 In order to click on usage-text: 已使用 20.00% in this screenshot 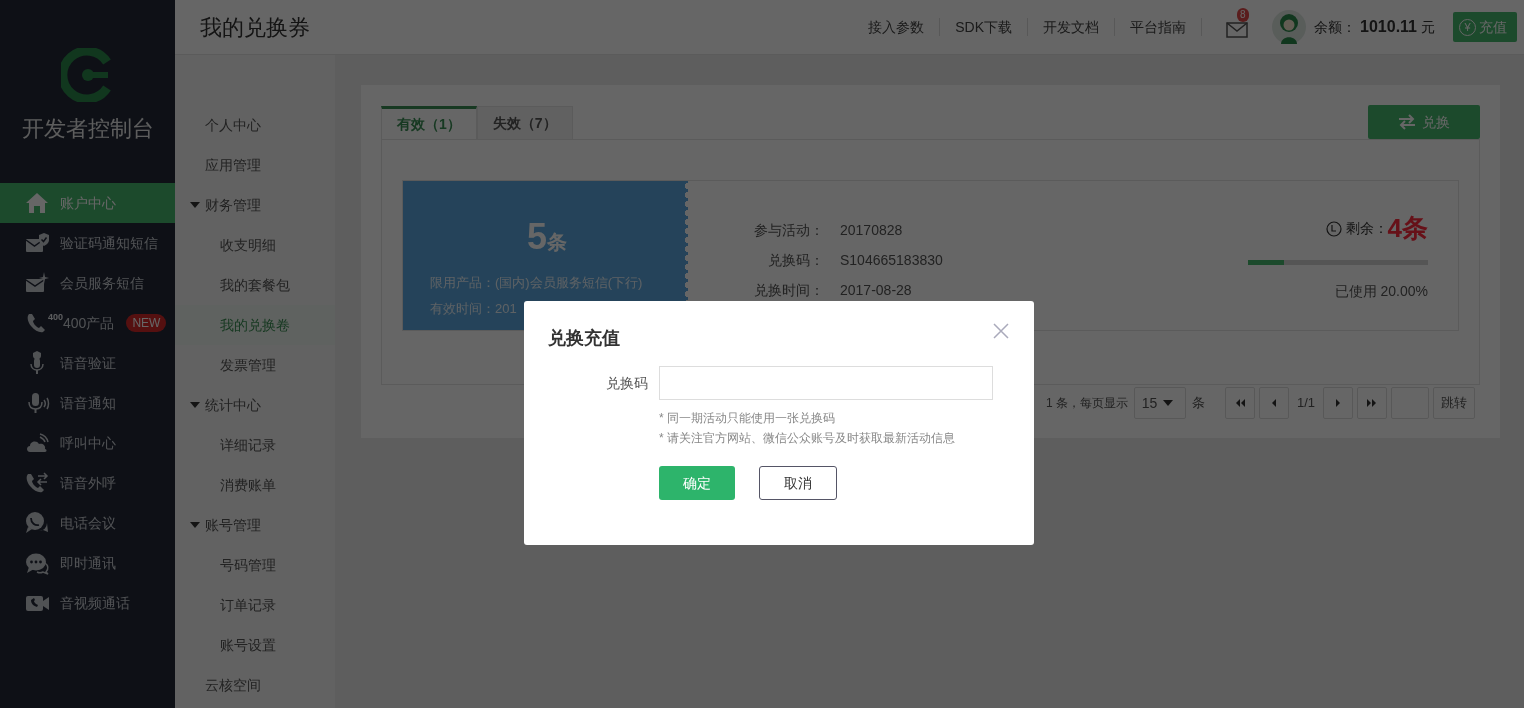, I will do `click(1380, 291)`.